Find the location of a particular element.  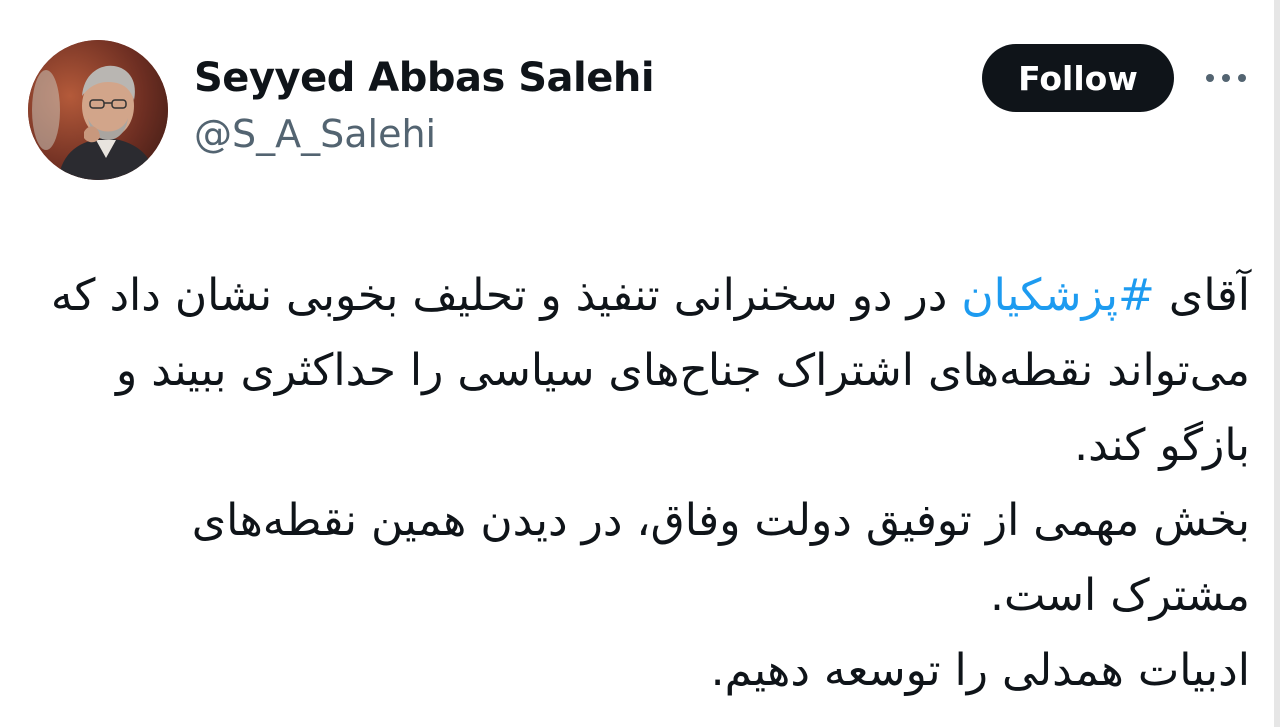

hashtag-link: #پزشکیان is located at coordinates (1058, 295).